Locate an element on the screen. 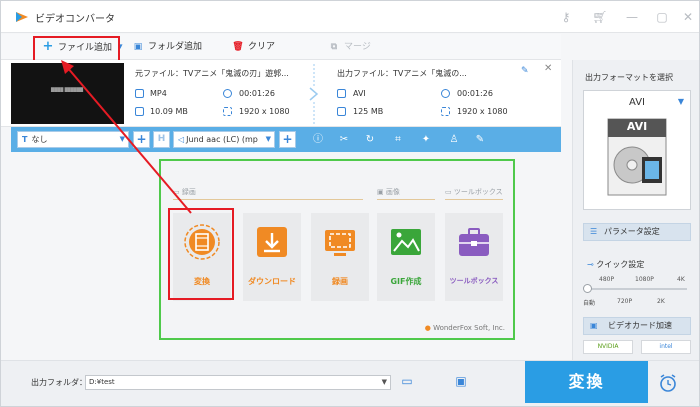 The image size is (700, 407). merge-label: マージ is located at coordinates (357, 47).